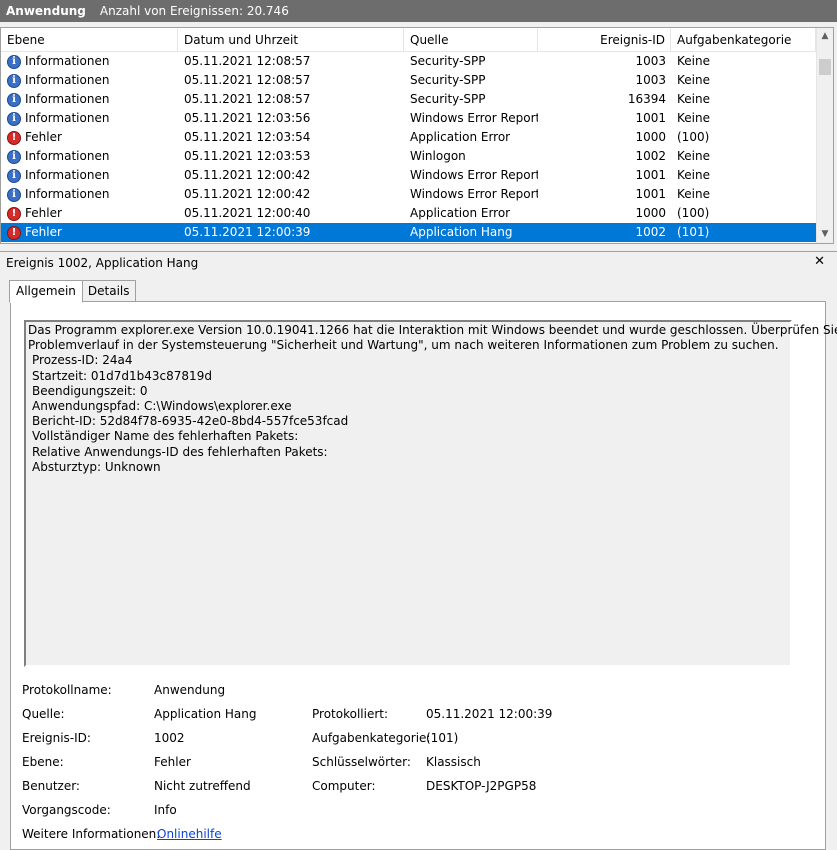 The width and height of the screenshot is (837, 850). What do you see at coordinates (102, 262) in the screenshot?
I see `event-detail-title: Ereignis 1002, Application Hang` at bounding box center [102, 262].